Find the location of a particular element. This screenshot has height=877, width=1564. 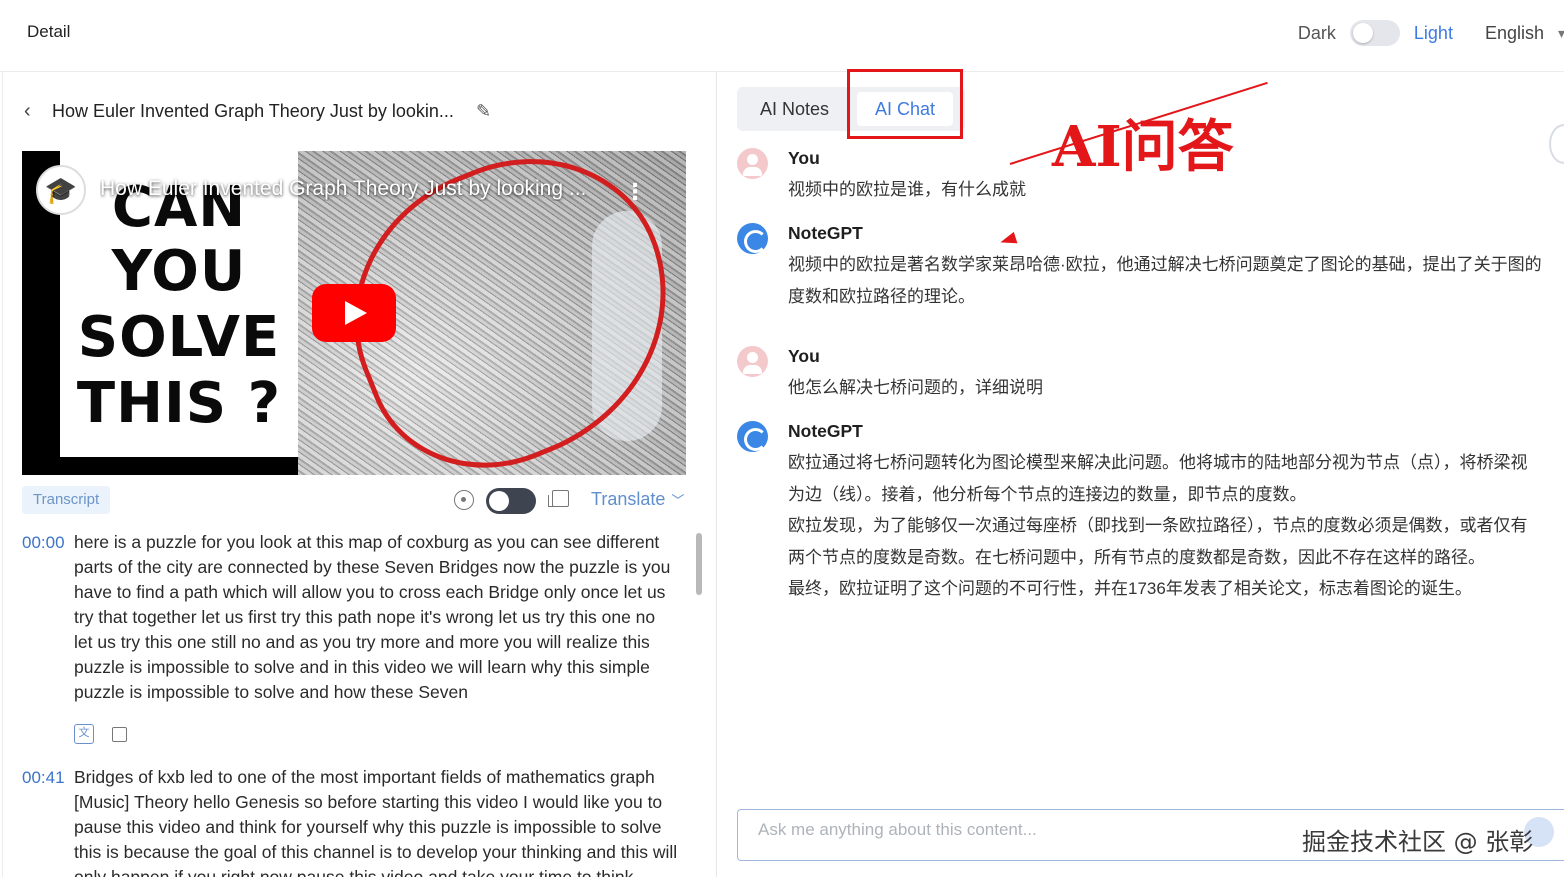

tab-ai-notes: AI Notes is located at coordinates (794, 109).